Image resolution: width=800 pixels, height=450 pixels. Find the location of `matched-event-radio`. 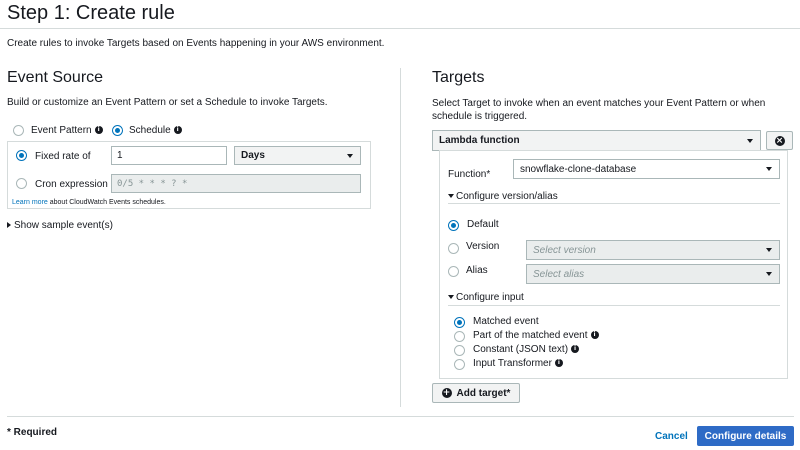

matched-event-radio is located at coordinates (459, 322).